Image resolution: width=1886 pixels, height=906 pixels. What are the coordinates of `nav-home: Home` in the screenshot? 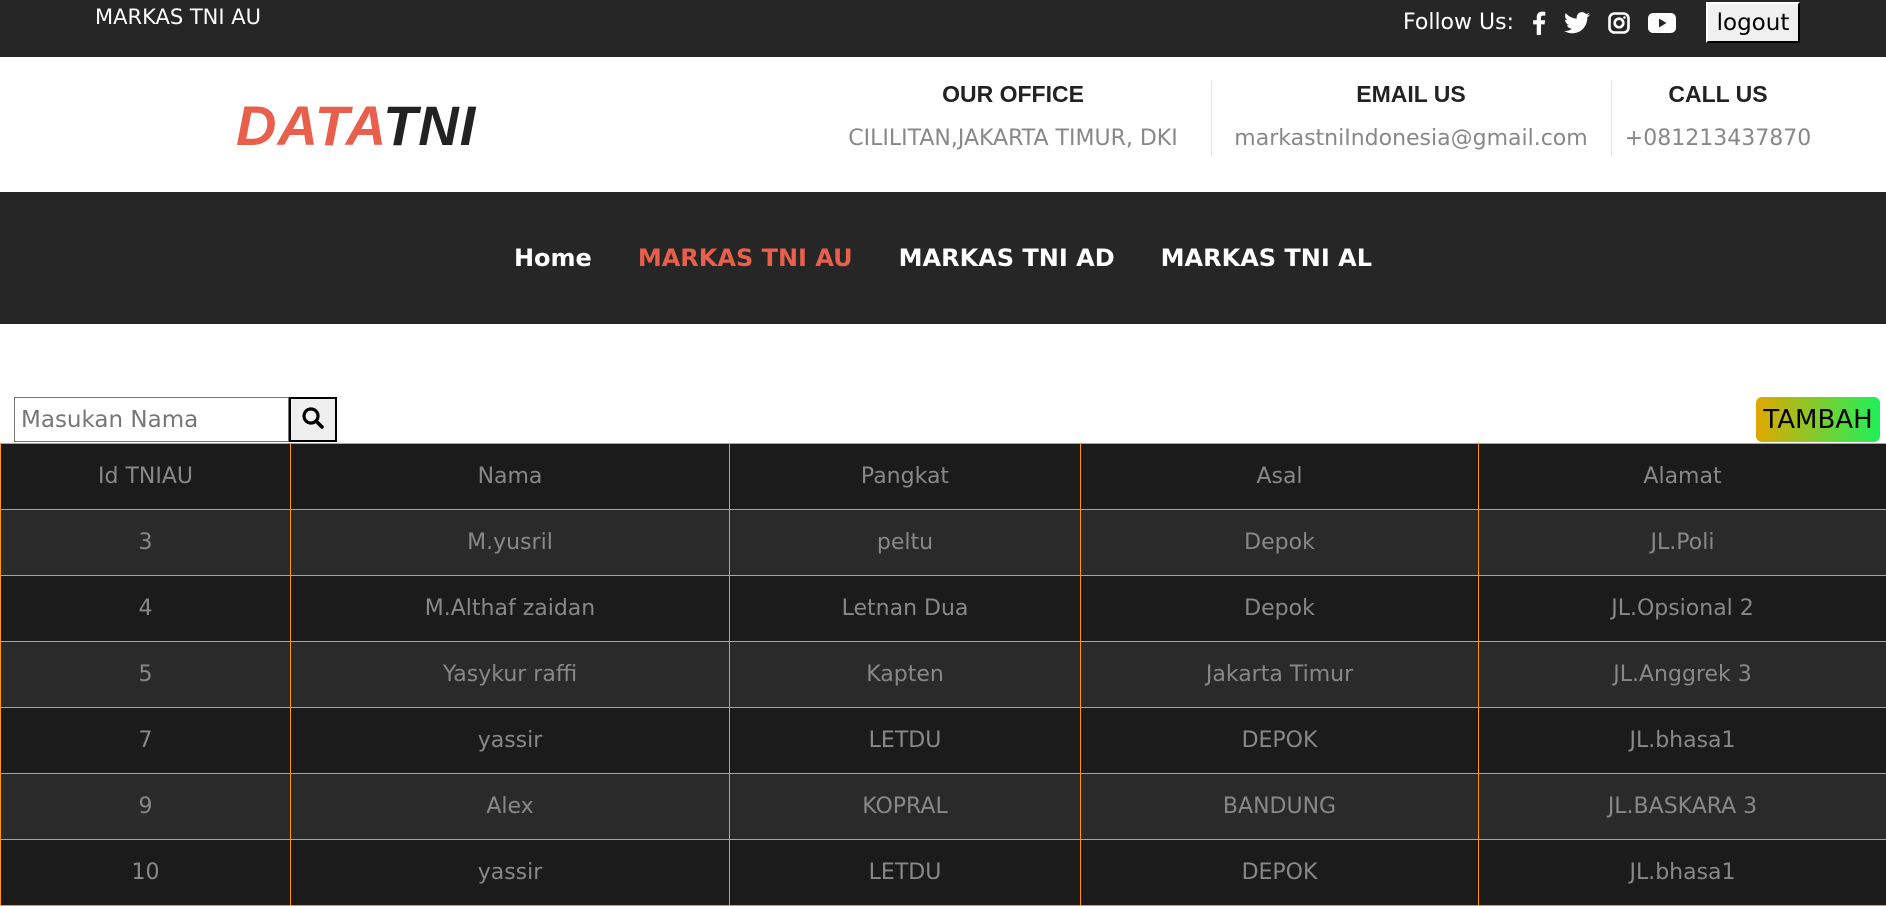 It's located at (553, 258).